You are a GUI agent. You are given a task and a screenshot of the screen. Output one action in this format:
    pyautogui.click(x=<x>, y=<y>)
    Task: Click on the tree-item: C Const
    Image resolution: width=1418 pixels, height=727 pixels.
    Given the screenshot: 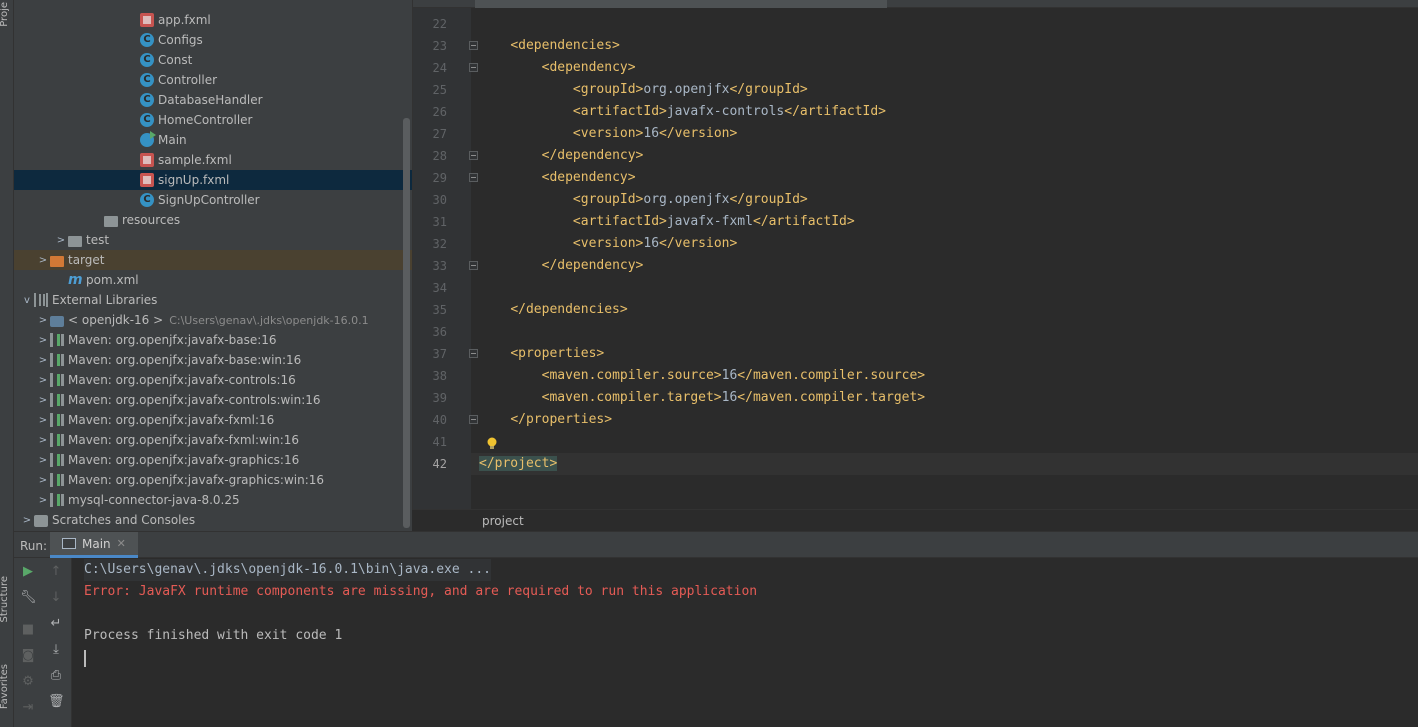 What is the action you would take?
    pyautogui.click(x=213, y=60)
    